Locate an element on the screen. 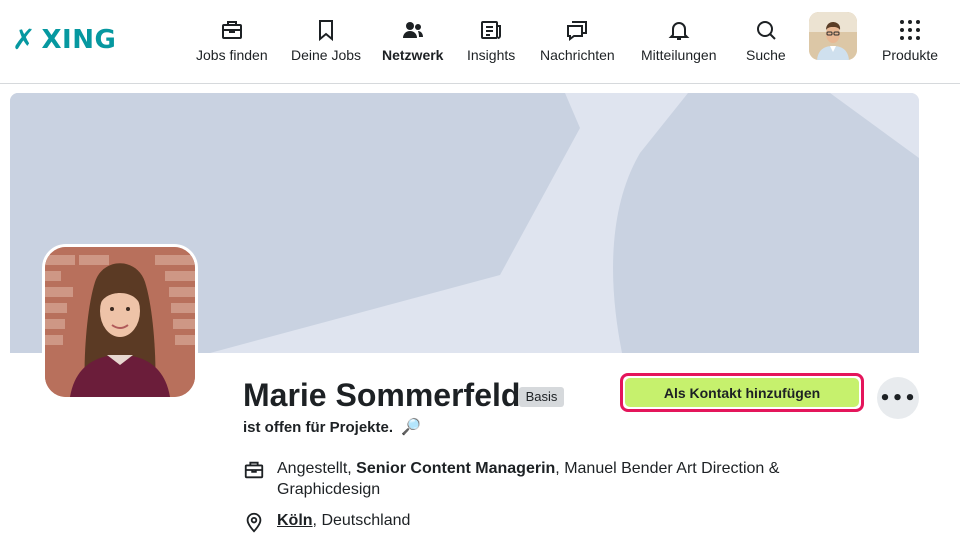 This screenshot has height=540, width=960. nav-netzwerk: Netzwerk is located at coordinates (412, 42).